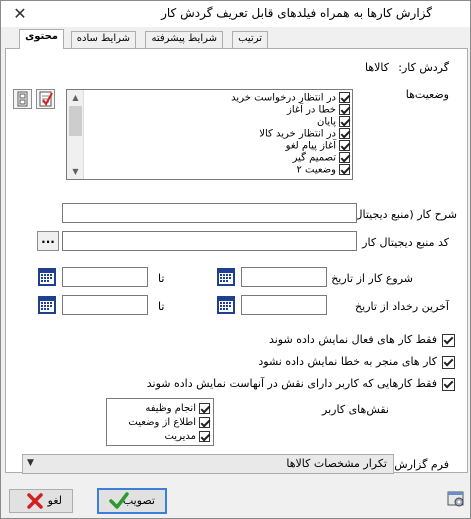 This screenshot has height=519, width=471. Describe the element at coordinates (323, 170) in the screenshot. I see `list-item: وضعیت ۲` at that location.